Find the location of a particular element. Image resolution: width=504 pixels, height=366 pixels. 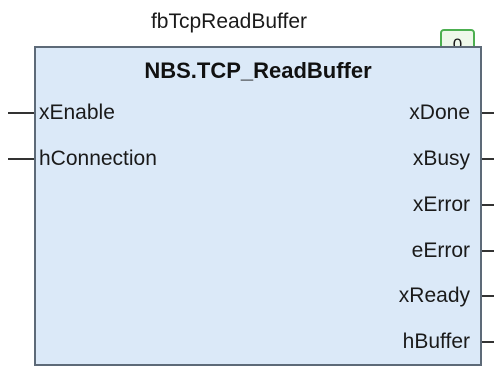

output-wire-xerror is located at coordinates (488, 205).